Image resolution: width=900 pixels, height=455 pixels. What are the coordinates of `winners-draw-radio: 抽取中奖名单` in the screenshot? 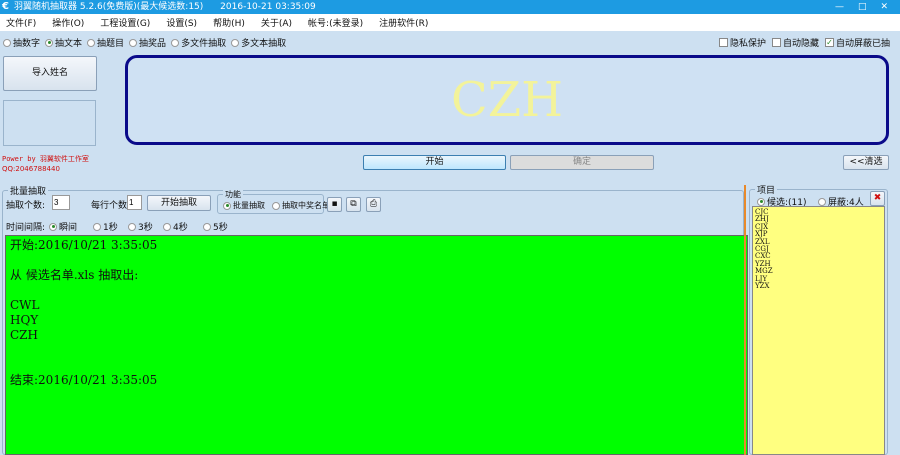 It's located at (301, 205).